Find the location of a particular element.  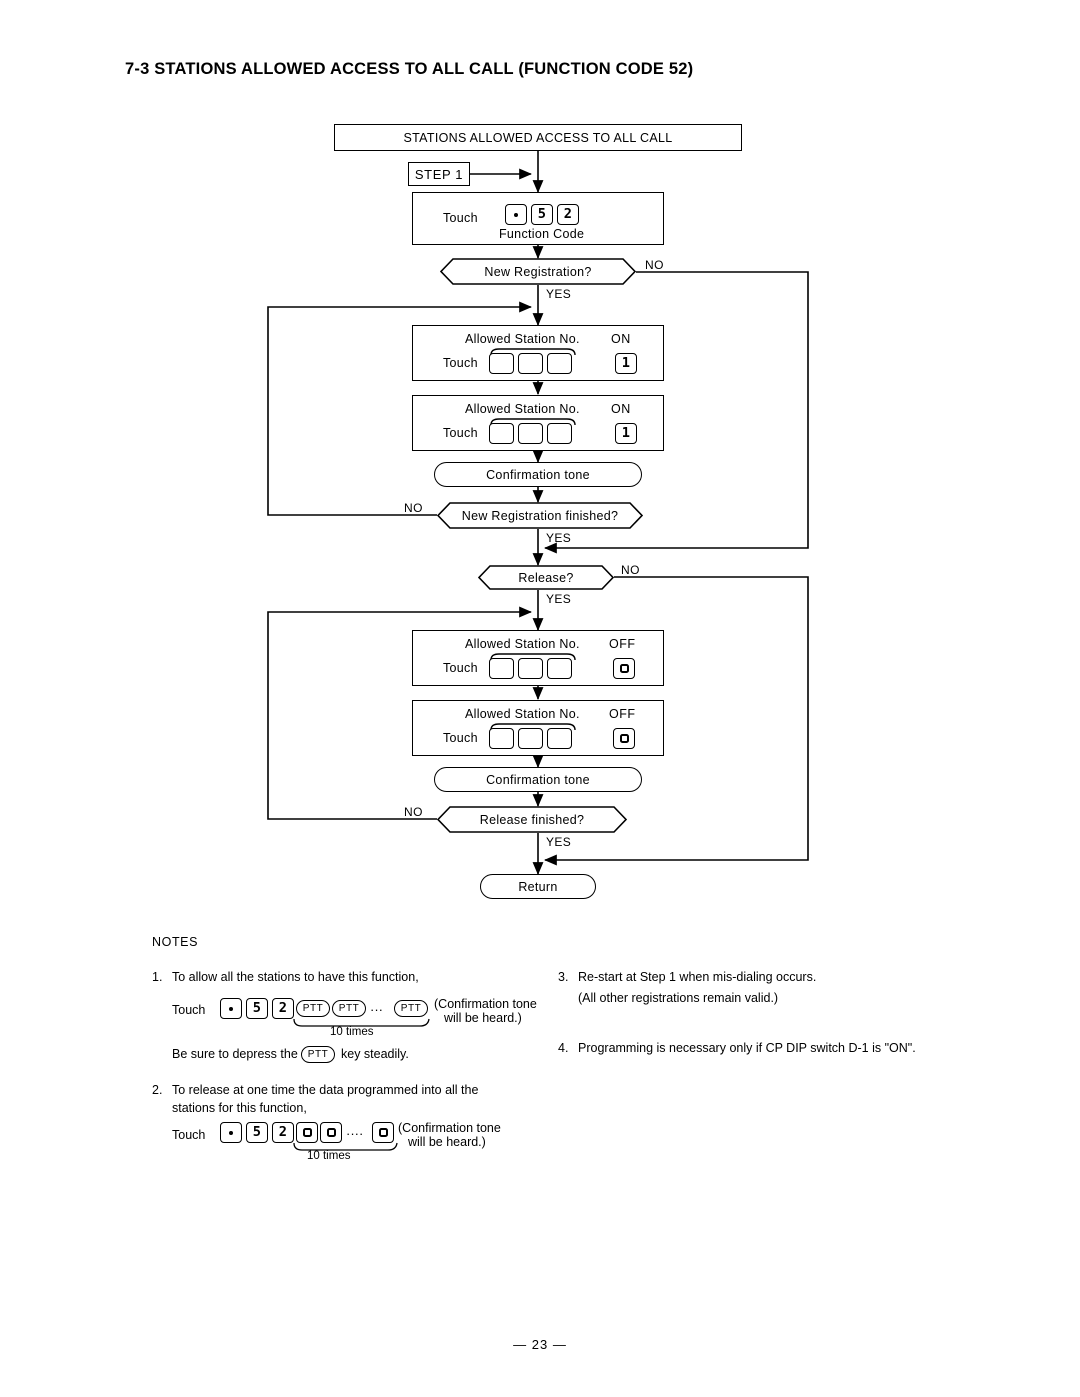

note-2-key-dot is located at coordinates (231, 1132).